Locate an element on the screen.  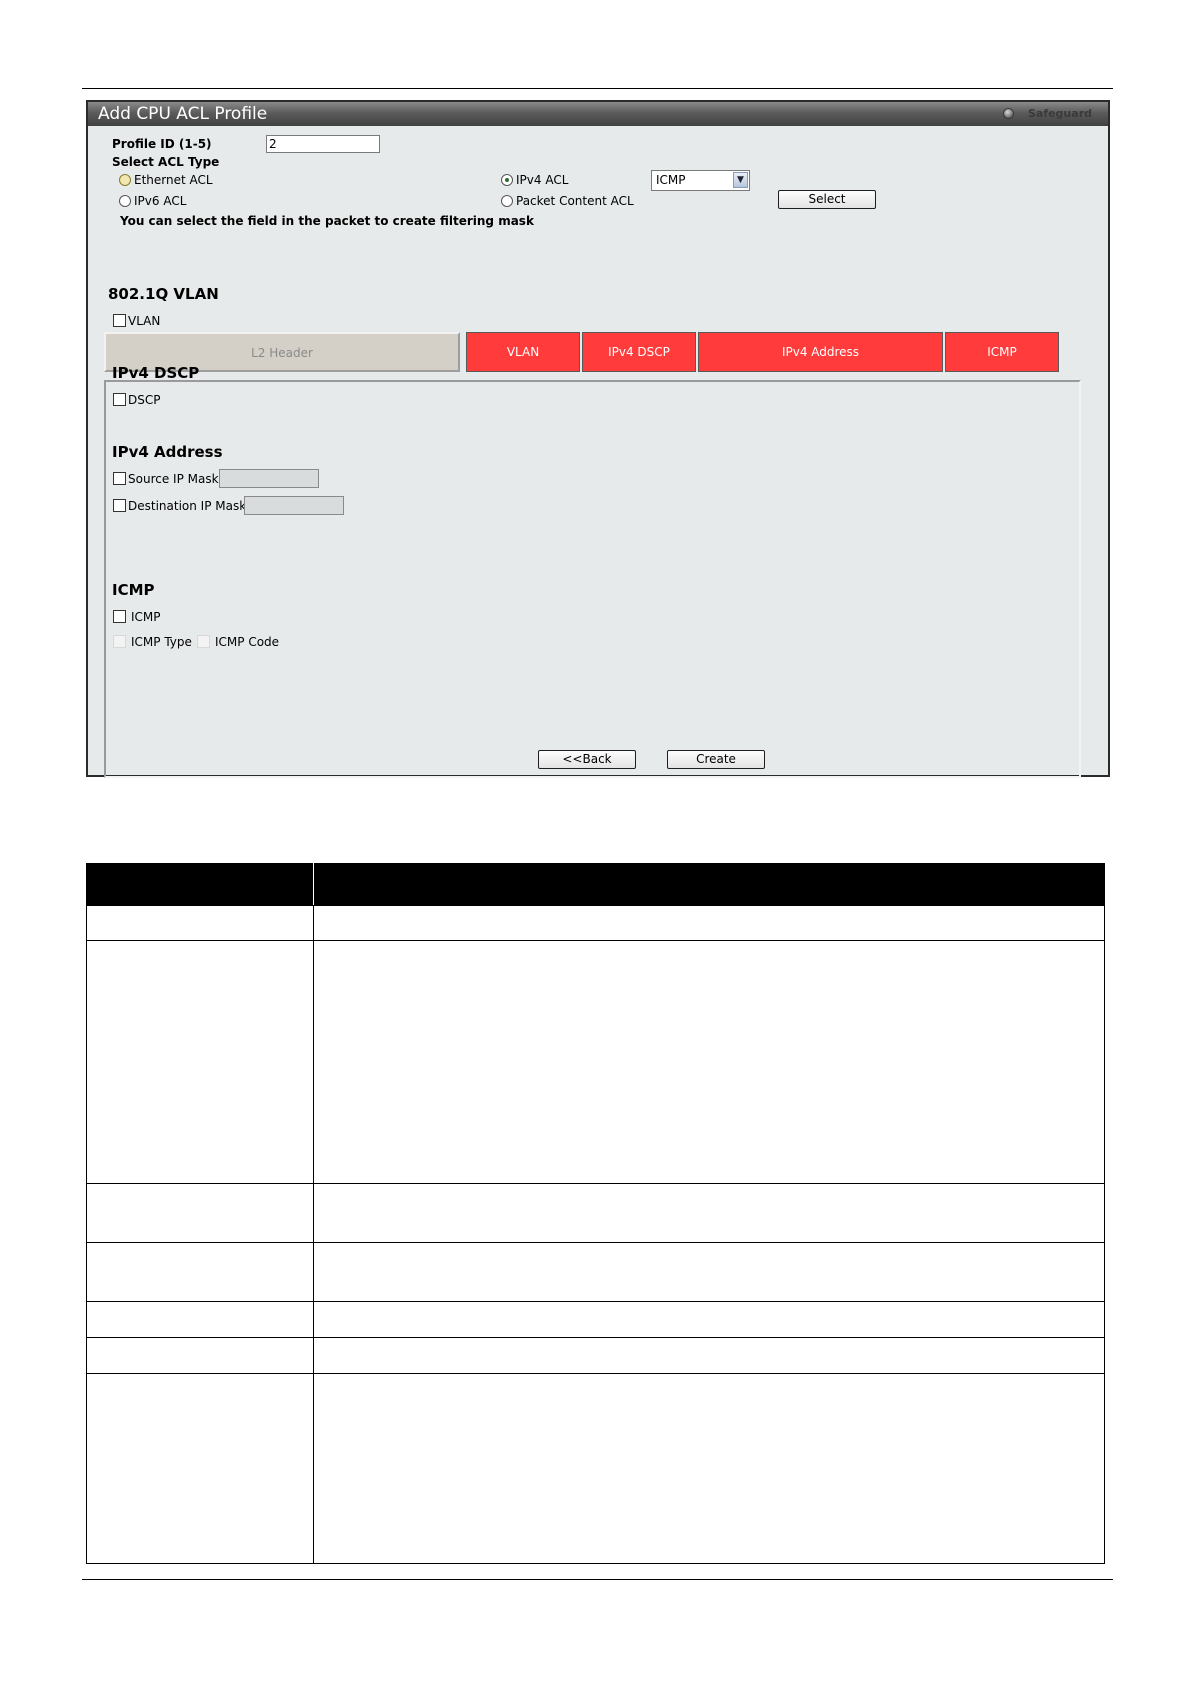
profile-id-label: Profile ID (1-5) is located at coordinates (162, 144).